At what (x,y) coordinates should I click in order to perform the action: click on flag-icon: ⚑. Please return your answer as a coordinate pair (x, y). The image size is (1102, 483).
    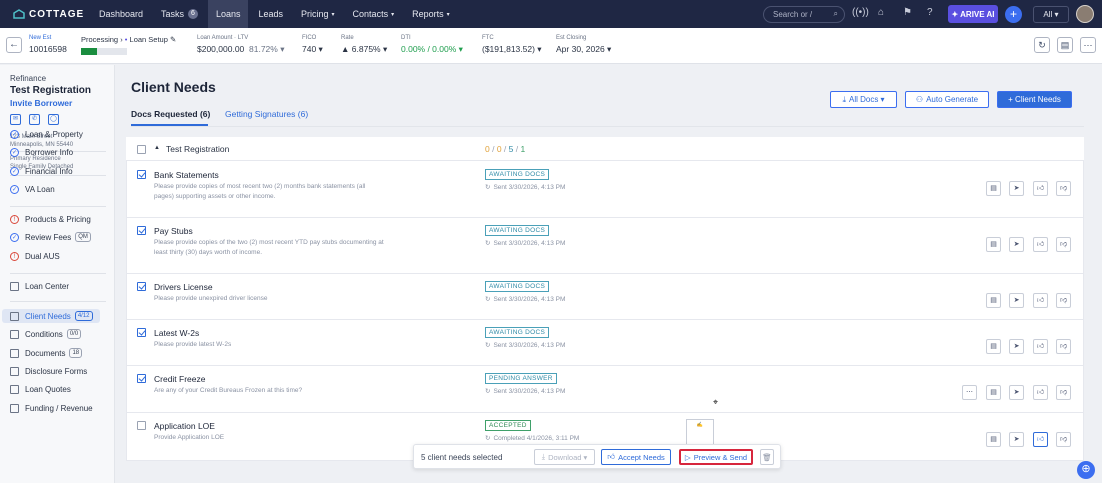
    Looking at the image, I should click on (907, 12).